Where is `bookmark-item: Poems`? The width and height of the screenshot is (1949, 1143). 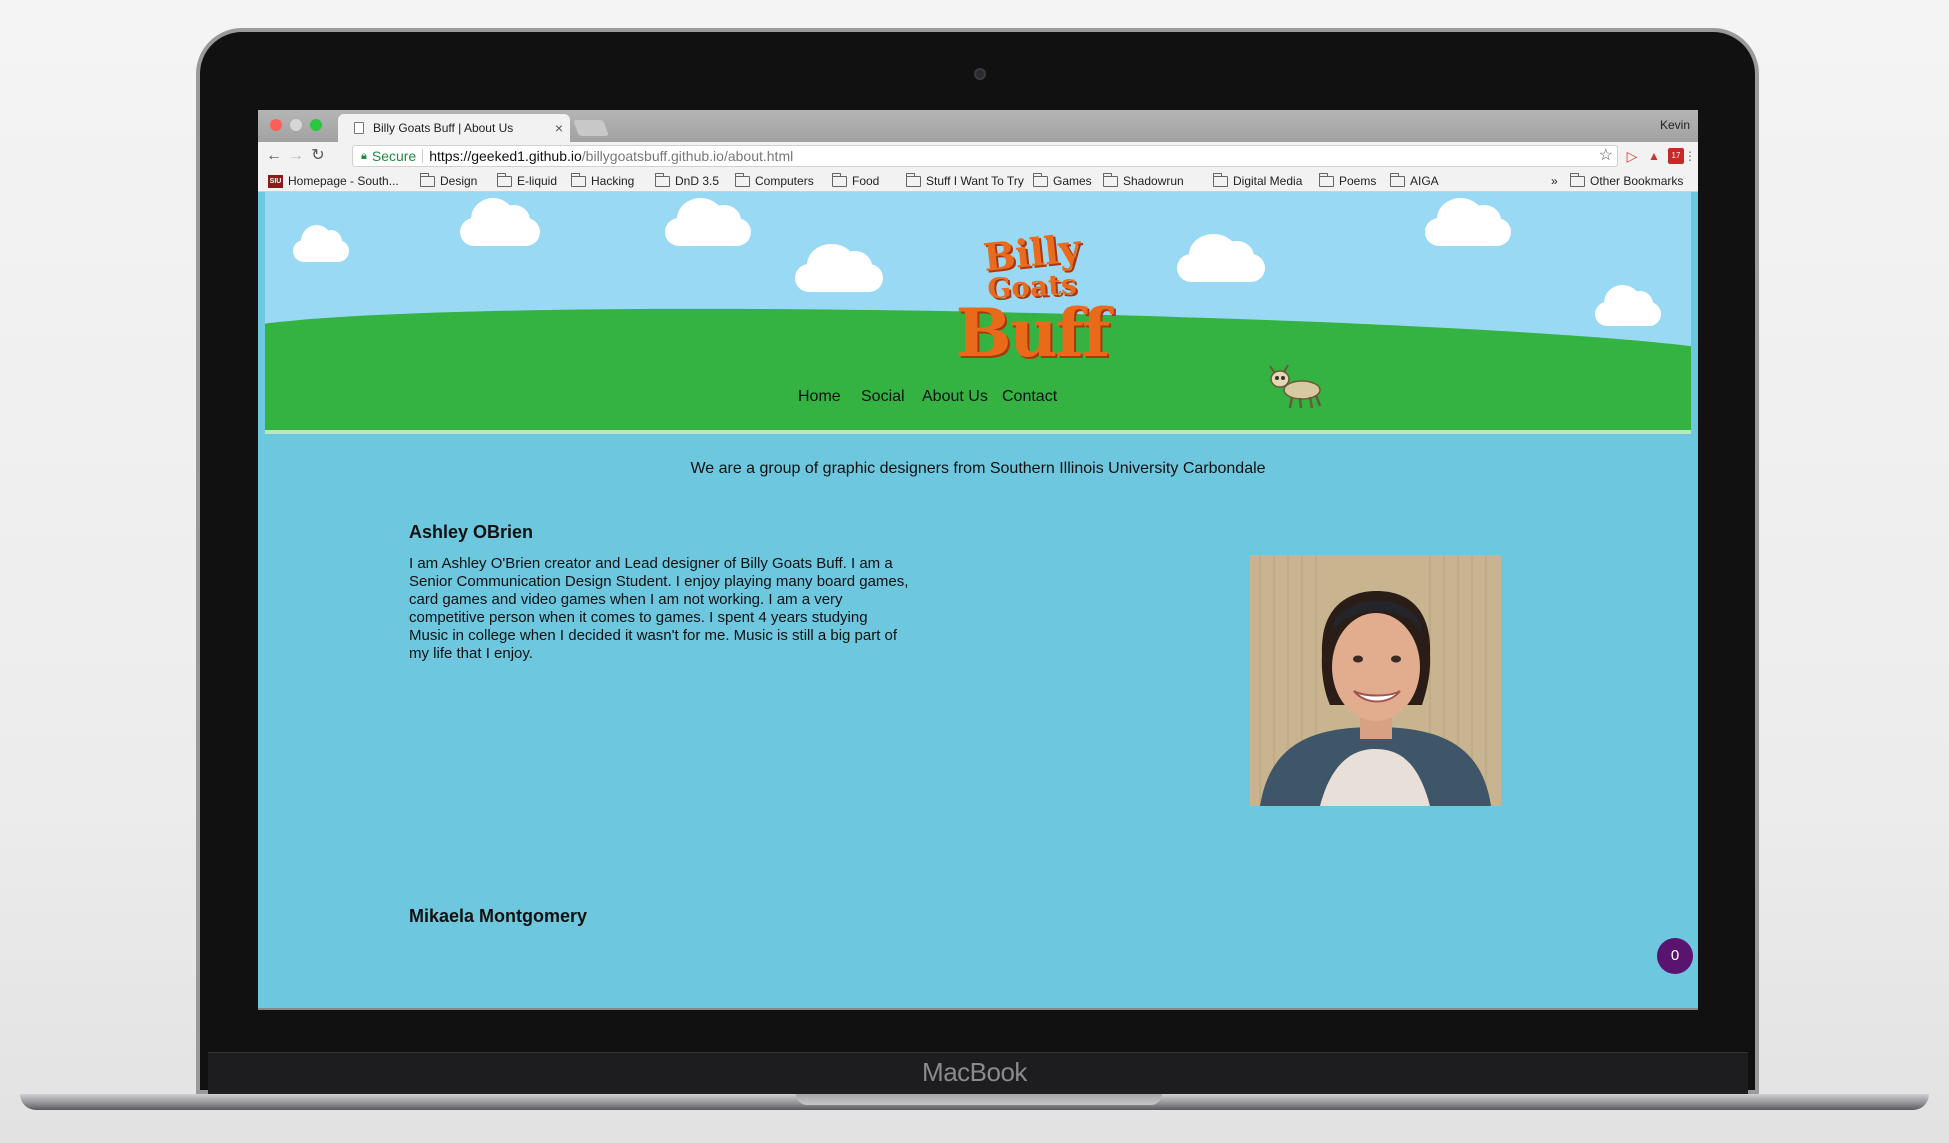
bookmark-item: Poems is located at coordinates (1348, 180).